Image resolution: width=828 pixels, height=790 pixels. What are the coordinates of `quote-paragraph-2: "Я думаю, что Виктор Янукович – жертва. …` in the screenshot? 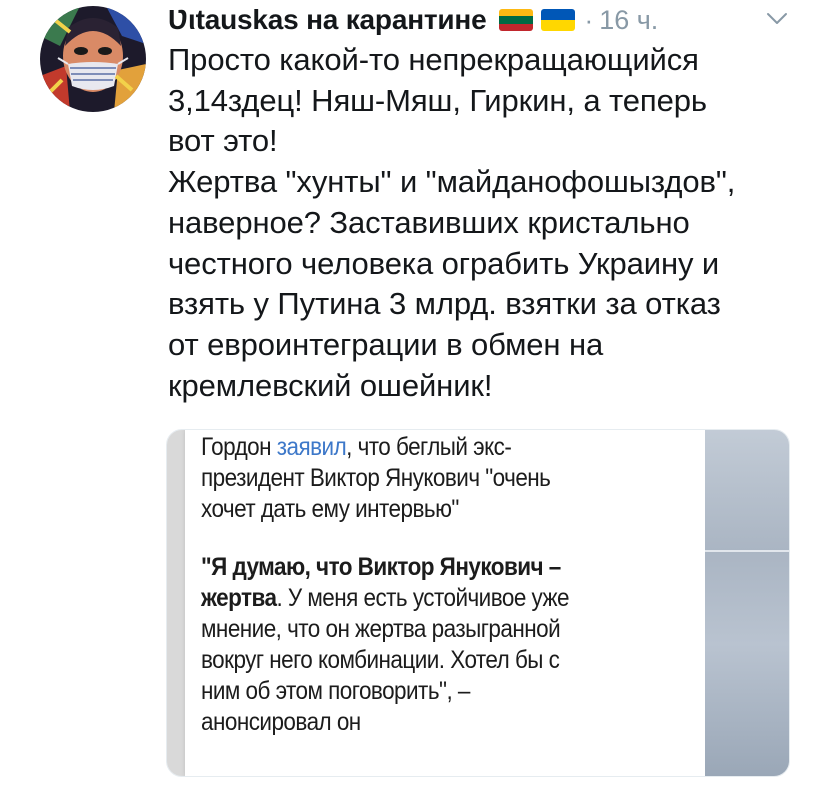 It's located at (448, 645).